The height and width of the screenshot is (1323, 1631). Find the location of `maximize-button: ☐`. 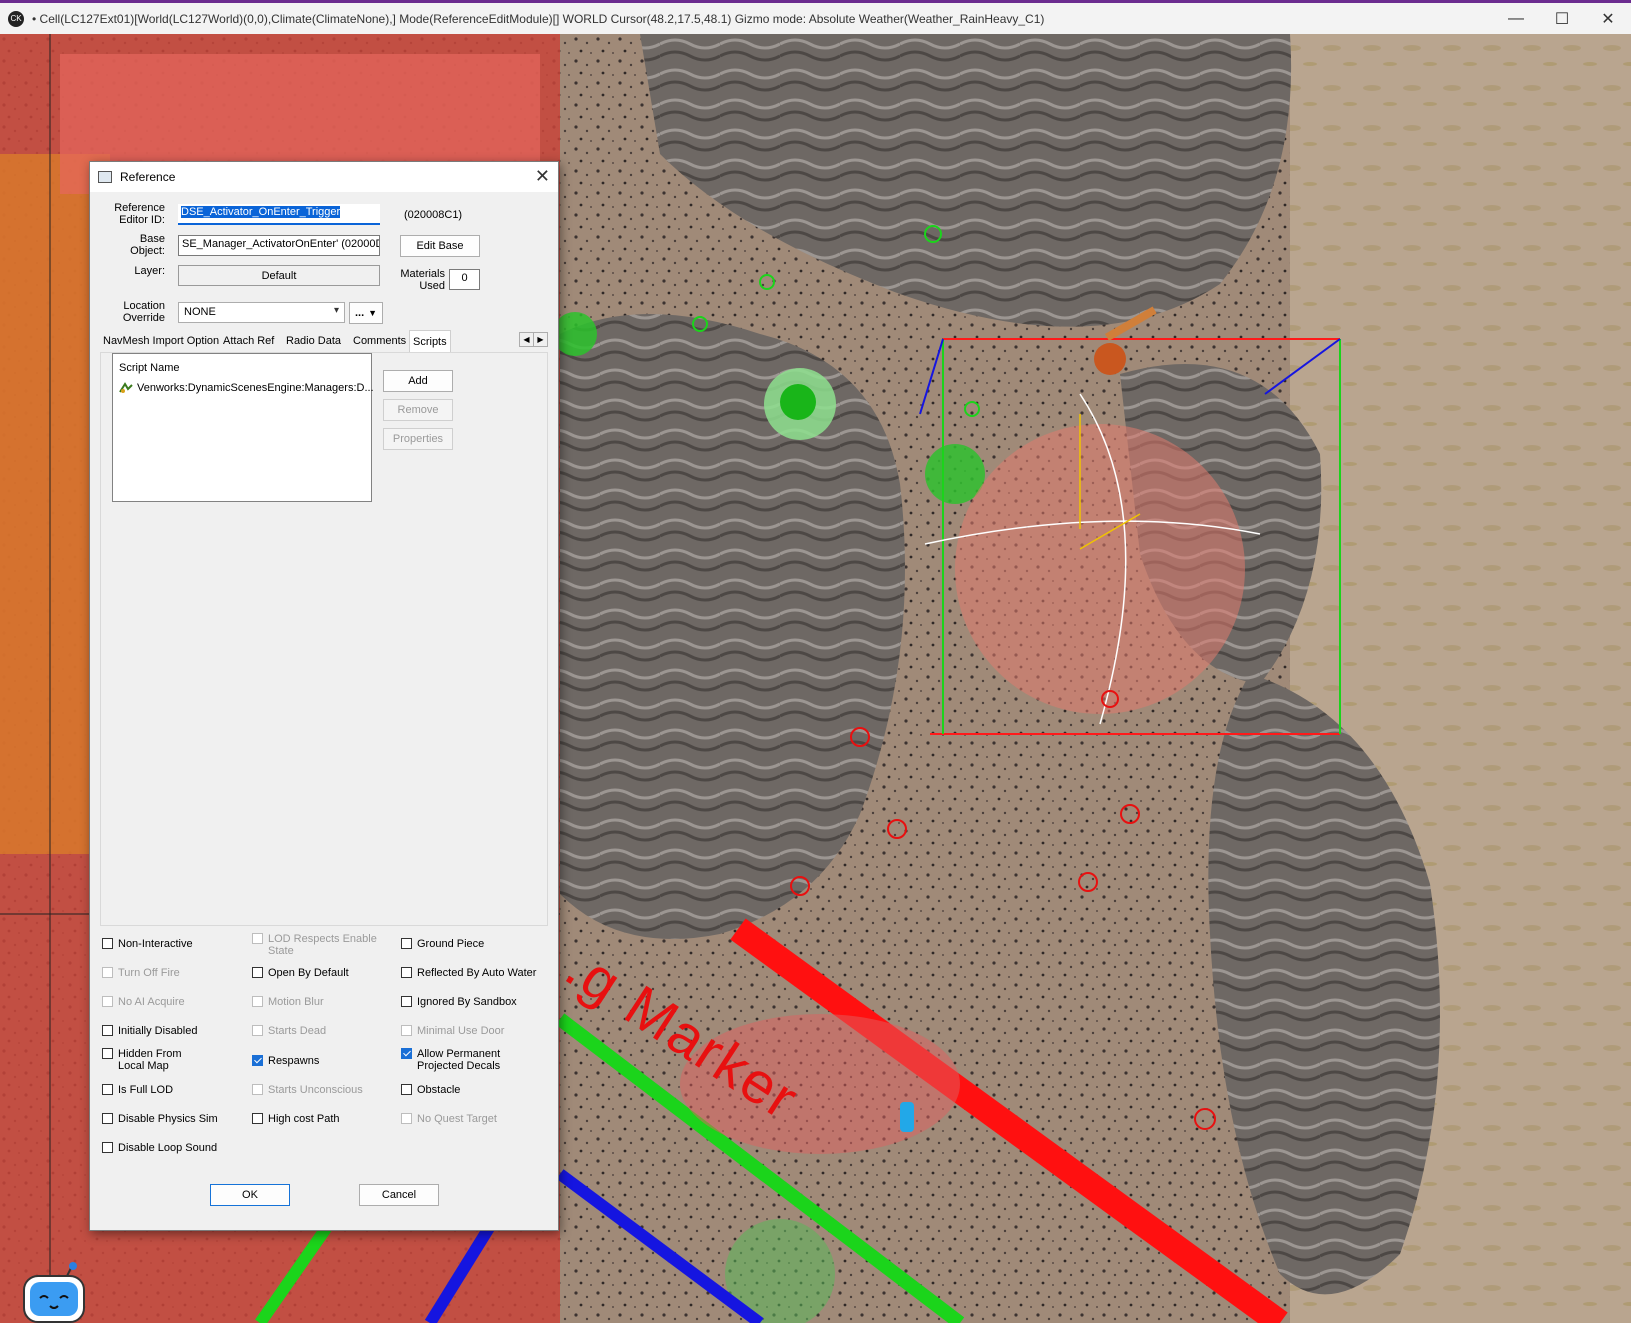

maximize-button: ☐ is located at coordinates (1562, 19).